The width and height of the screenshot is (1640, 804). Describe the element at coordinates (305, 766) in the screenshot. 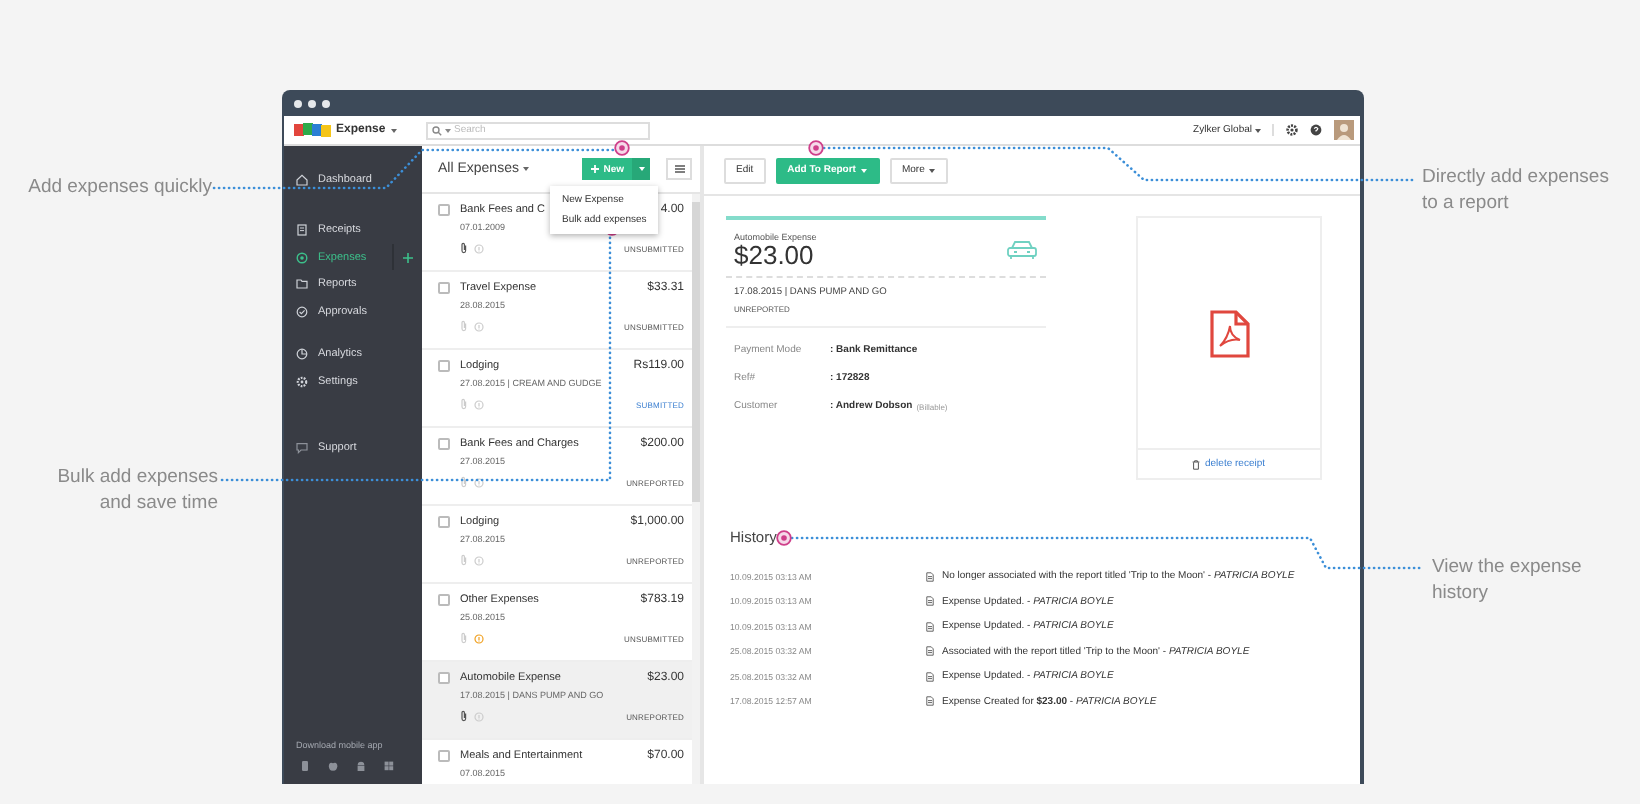

I see `phone-icon` at that location.